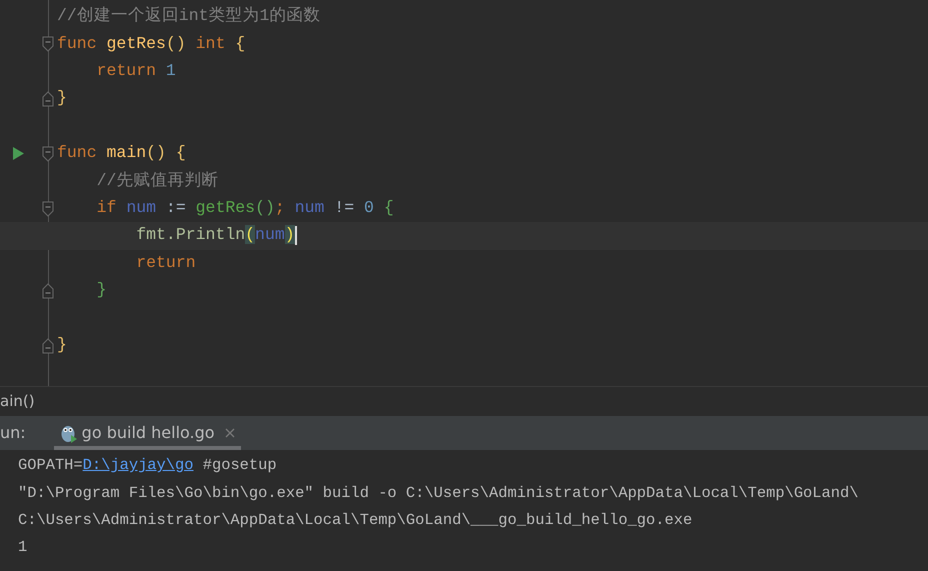 Image resolution: width=928 pixels, height=571 pixels. Describe the element at coordinates (17, 401) in the screenshot. I see `breadcrumb: ain()` at that location.